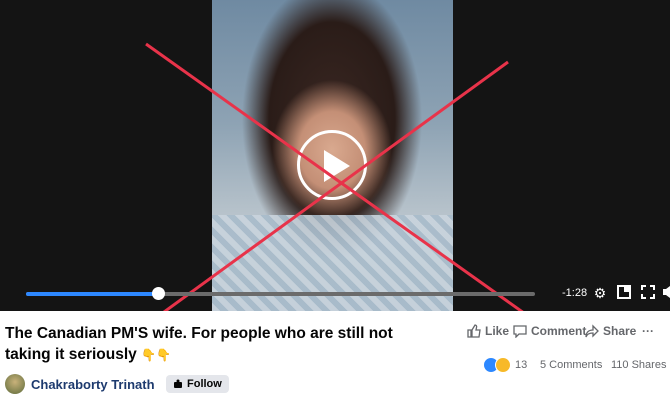  What do you see at coordinates (521, 365) in the screenshot?
I see `reactions-count: 13` at bounding box center [521, 365].